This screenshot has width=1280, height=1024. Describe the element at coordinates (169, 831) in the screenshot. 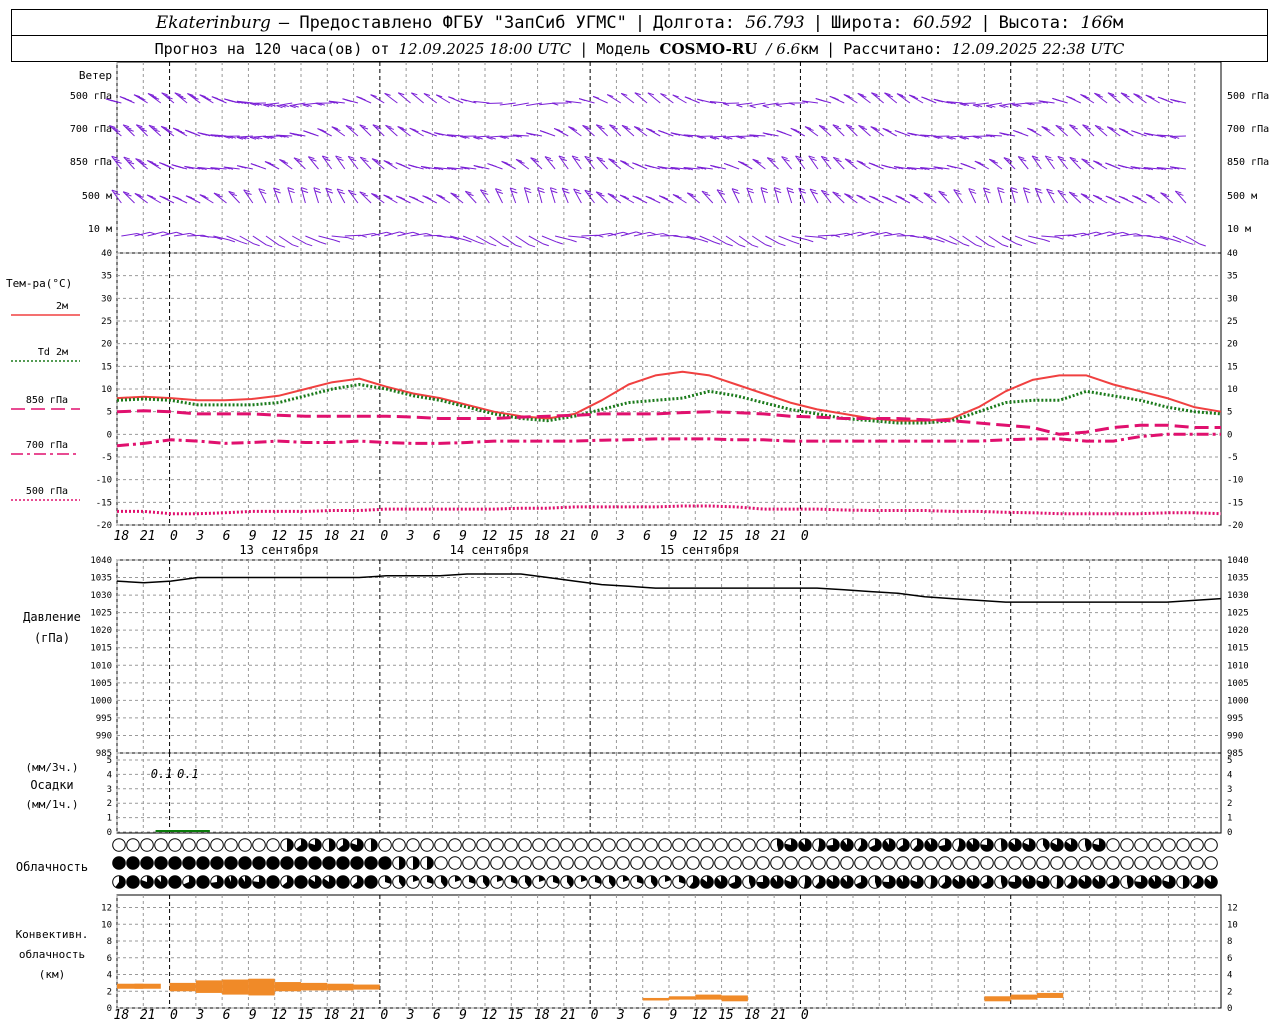

I see `precip-bar` at that location.